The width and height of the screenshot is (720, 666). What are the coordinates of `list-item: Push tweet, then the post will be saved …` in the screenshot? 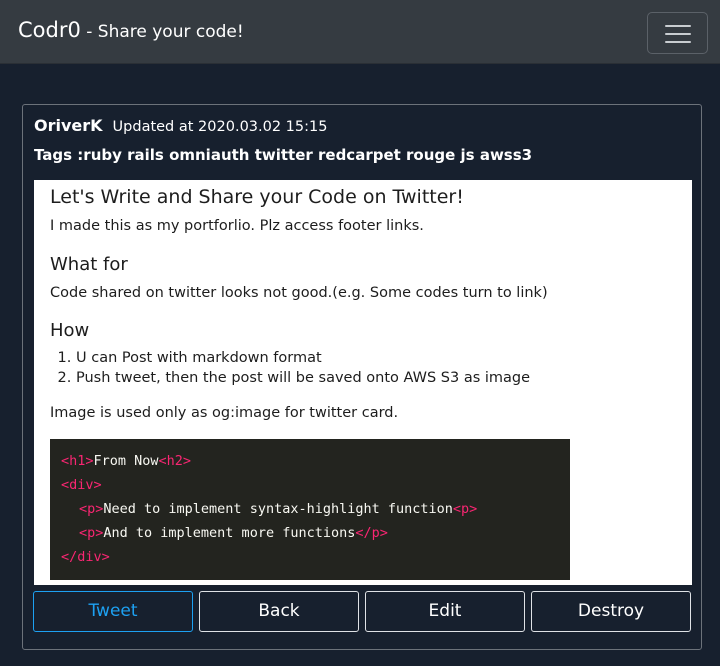 It's located at (303, 378).